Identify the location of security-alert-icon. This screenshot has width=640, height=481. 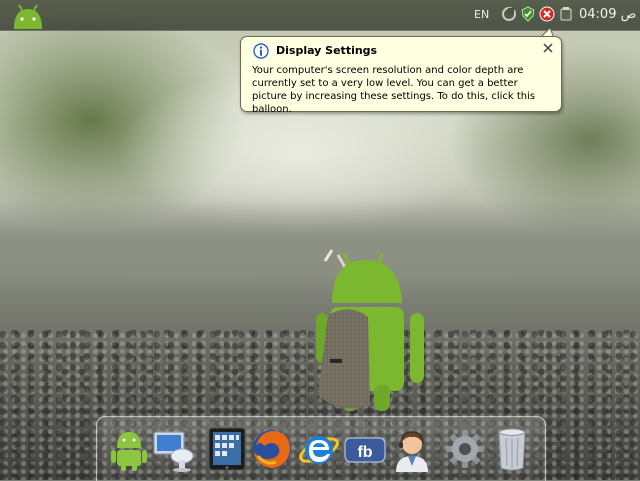
(547, 14).